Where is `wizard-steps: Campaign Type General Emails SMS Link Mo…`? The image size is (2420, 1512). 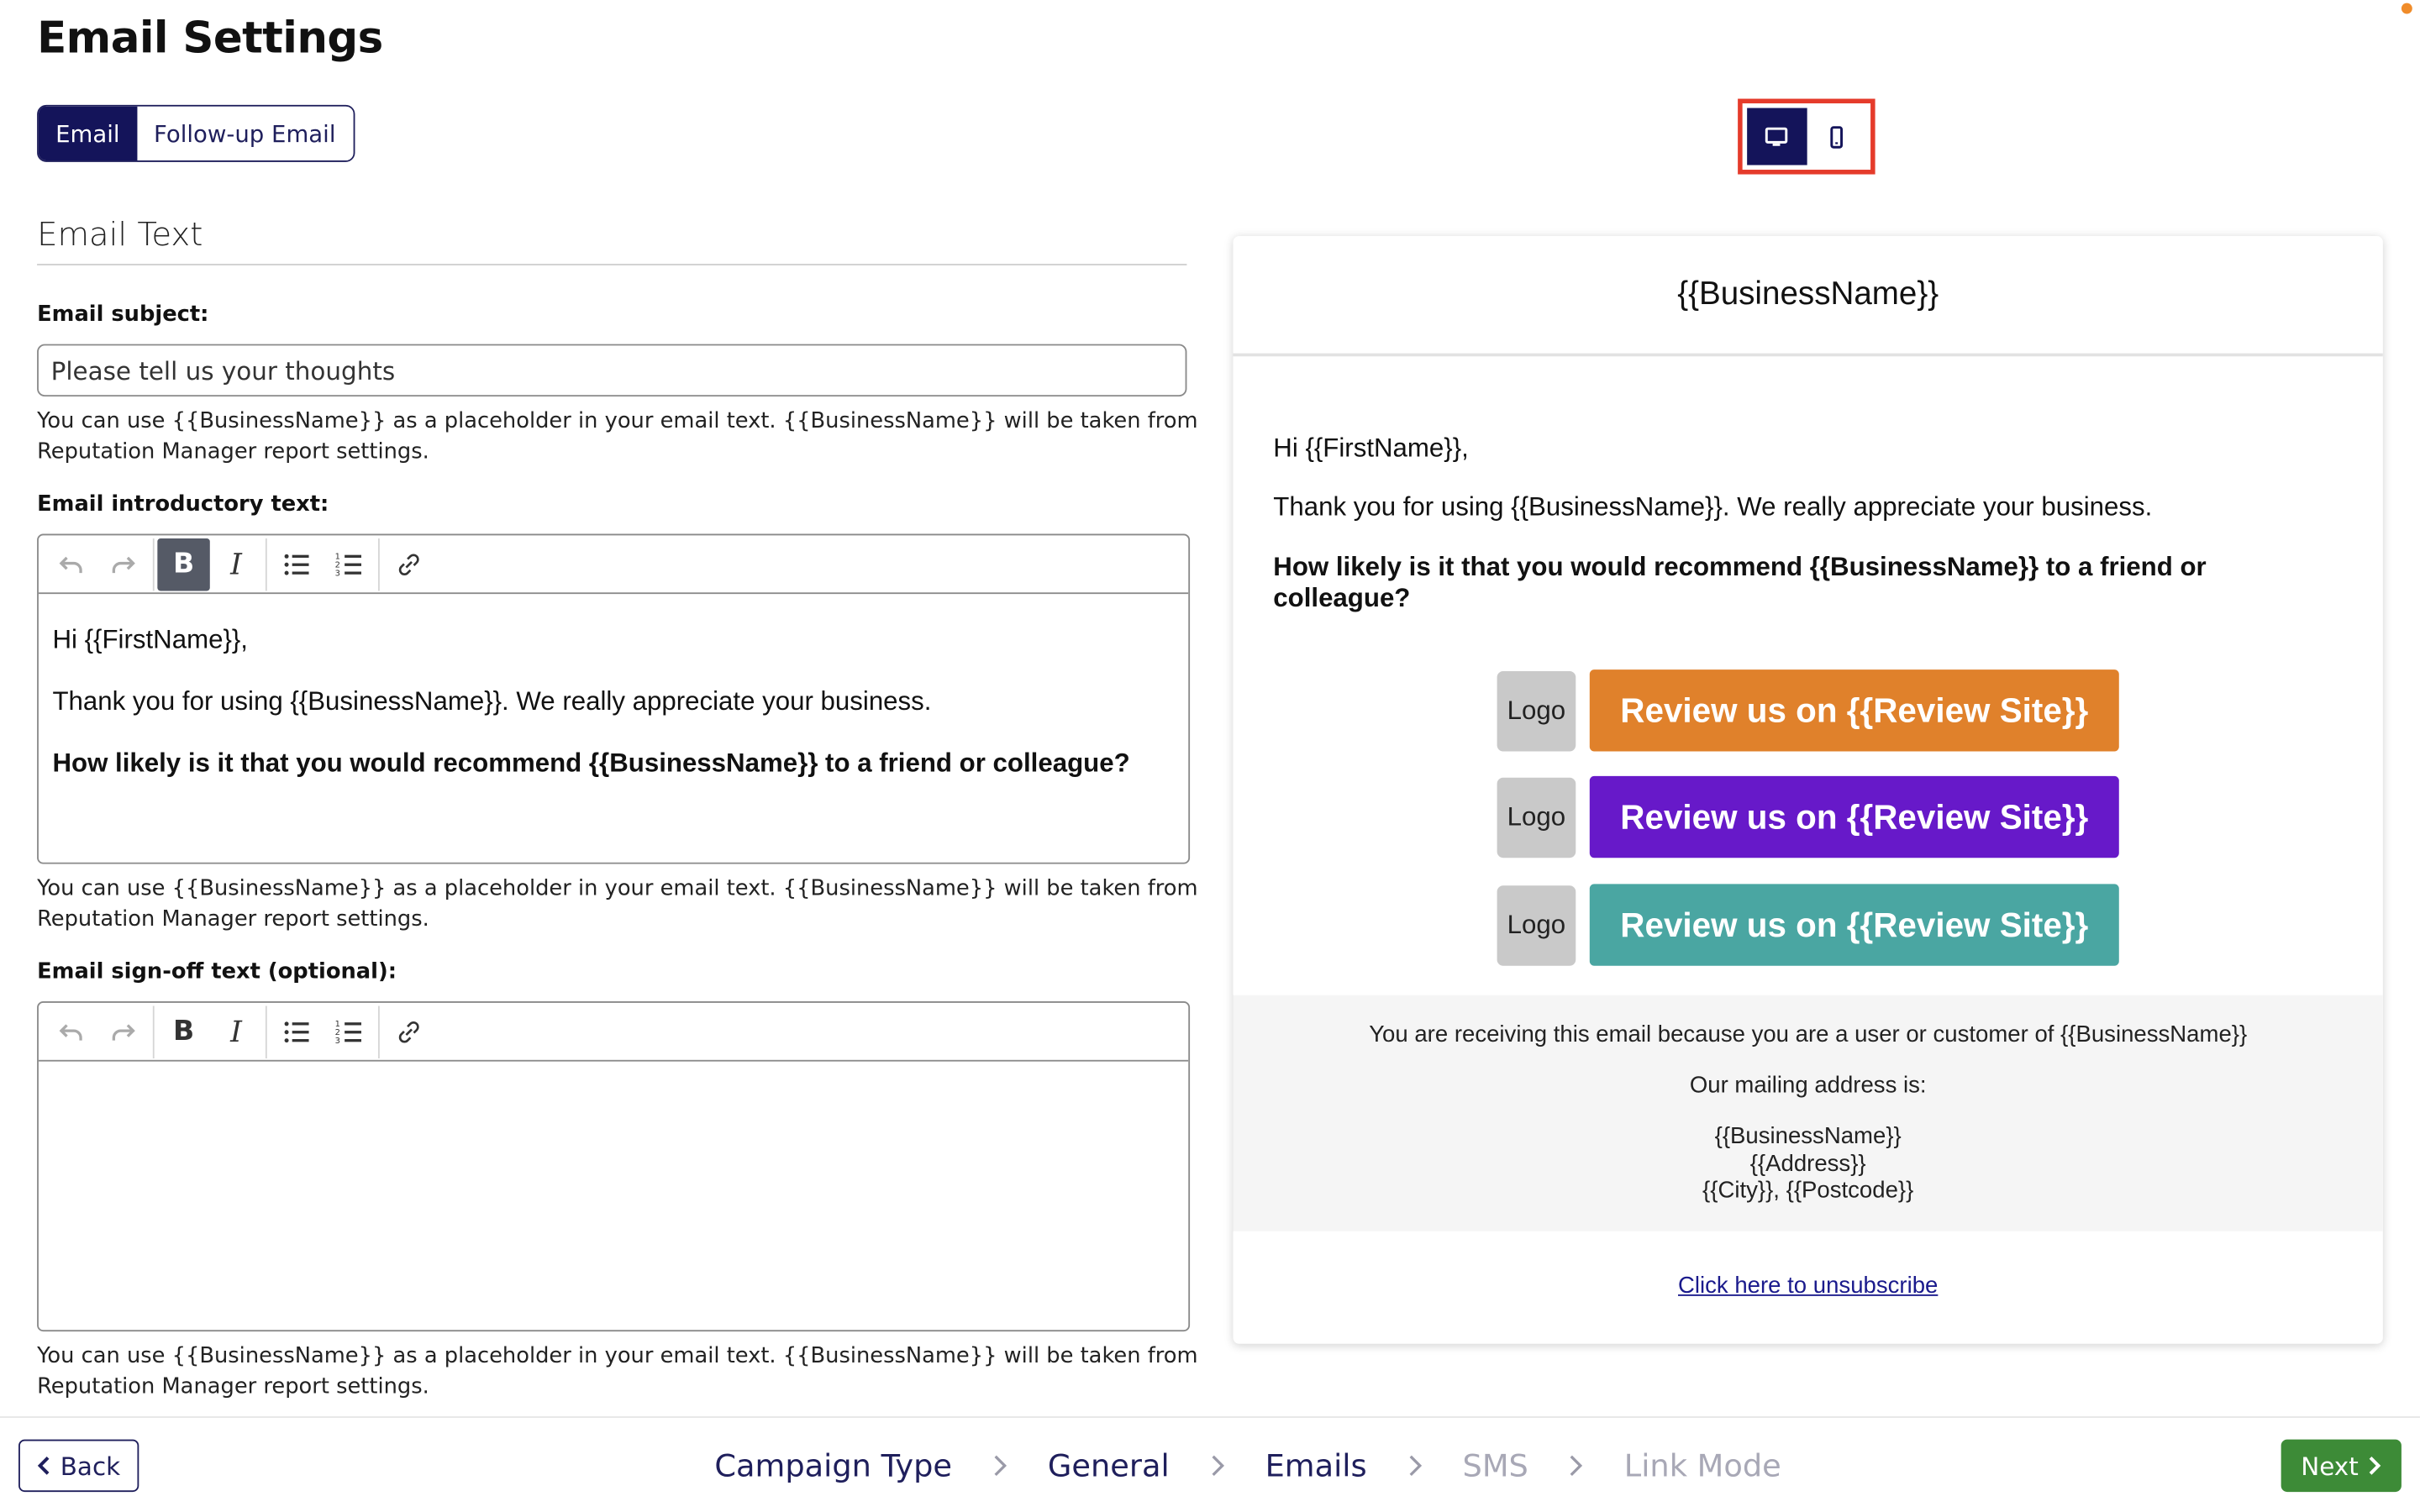 wizard-steps: Campaign Type General Emails SMS Link Mo… is located at coordinates (1247, 1465).